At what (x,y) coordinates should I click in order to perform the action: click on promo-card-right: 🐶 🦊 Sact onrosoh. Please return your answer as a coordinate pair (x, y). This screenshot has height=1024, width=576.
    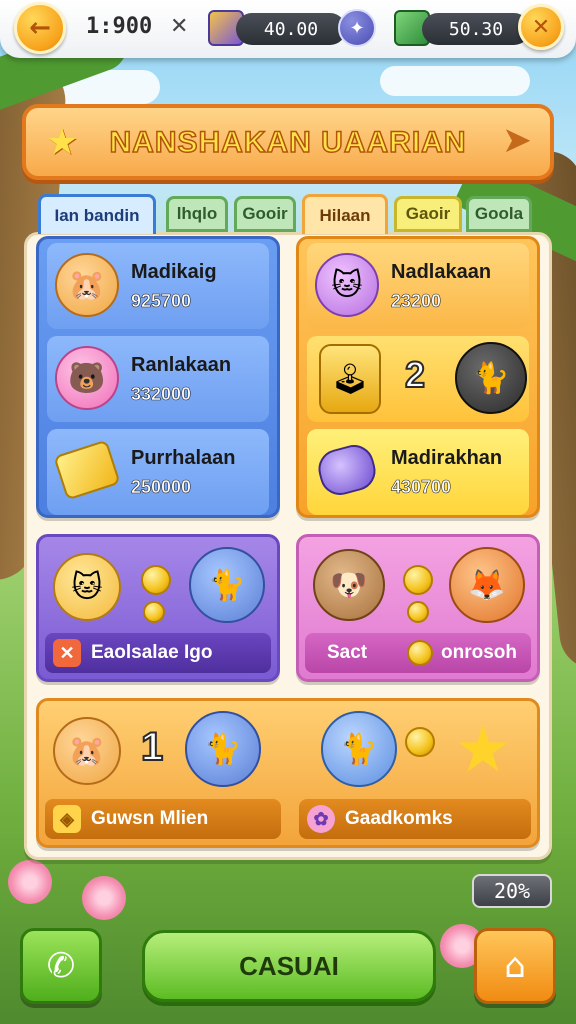
    Looking at the image, I should click on (418, 608).